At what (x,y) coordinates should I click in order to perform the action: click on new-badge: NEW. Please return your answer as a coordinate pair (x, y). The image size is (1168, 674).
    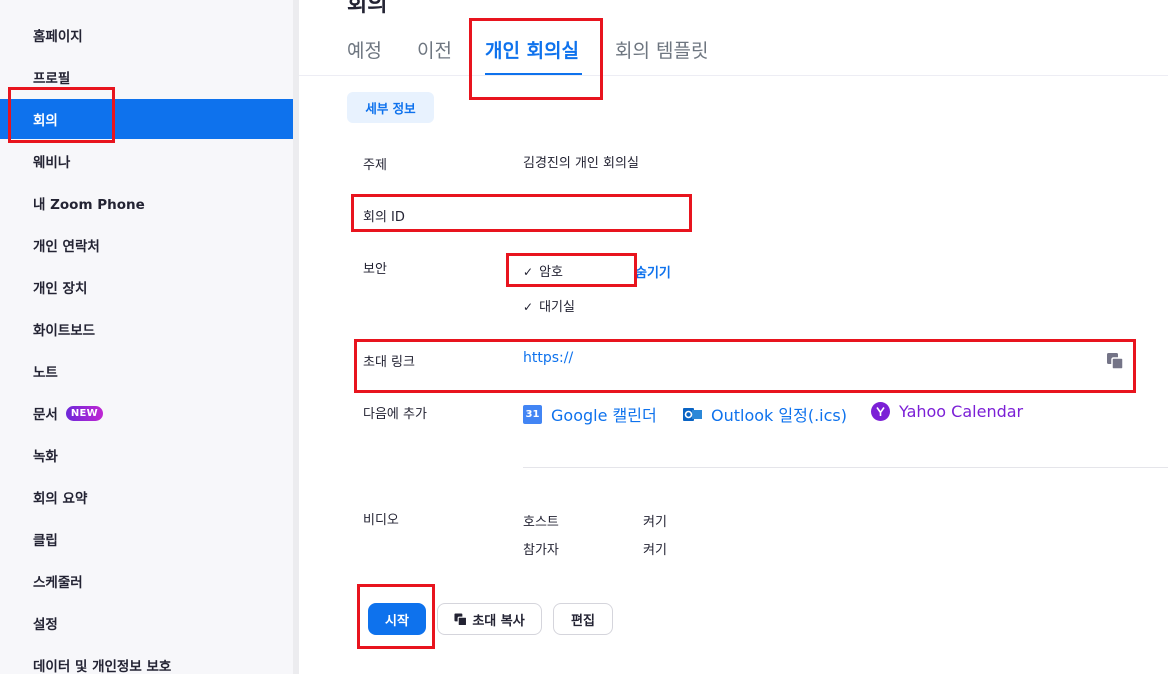
    Looking at the image, I should click on (84, 413).